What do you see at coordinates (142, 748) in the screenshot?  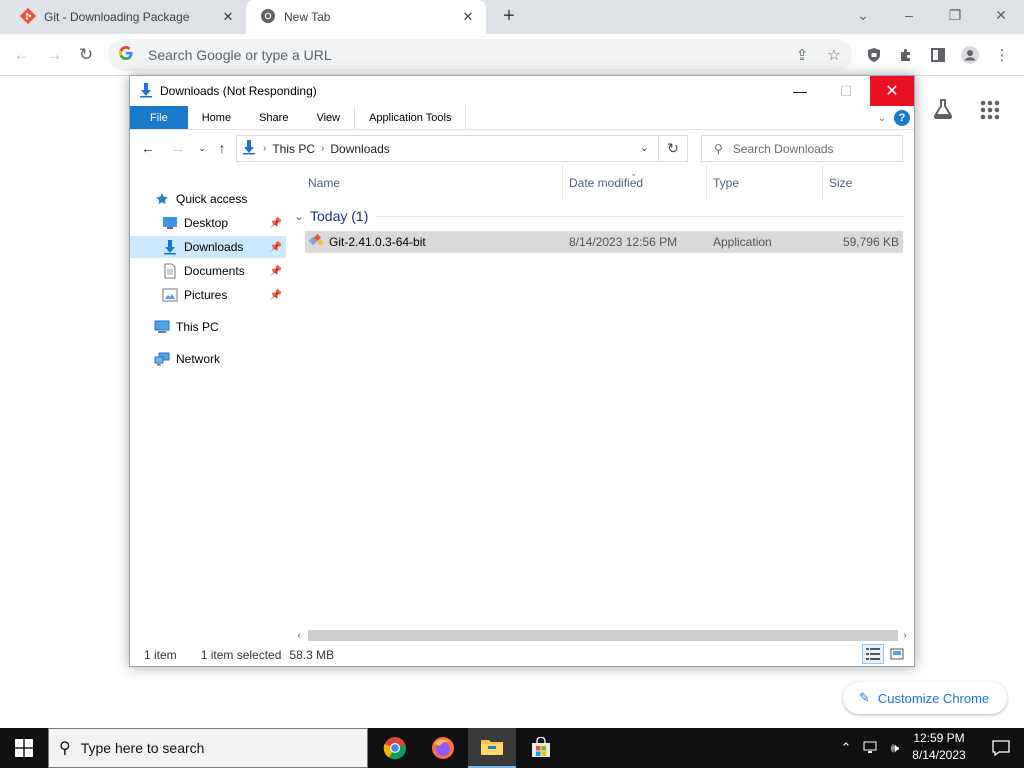 I see `taskbar-search-placeholder: Type here to search` at bounding box center [142, 748].